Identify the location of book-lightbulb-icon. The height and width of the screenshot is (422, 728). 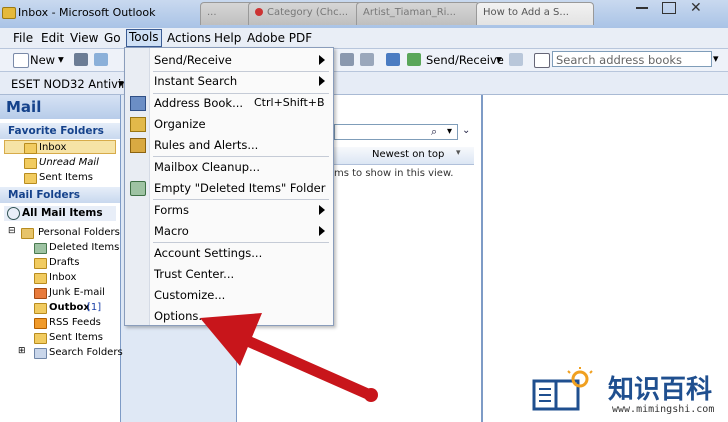
(562, 389).